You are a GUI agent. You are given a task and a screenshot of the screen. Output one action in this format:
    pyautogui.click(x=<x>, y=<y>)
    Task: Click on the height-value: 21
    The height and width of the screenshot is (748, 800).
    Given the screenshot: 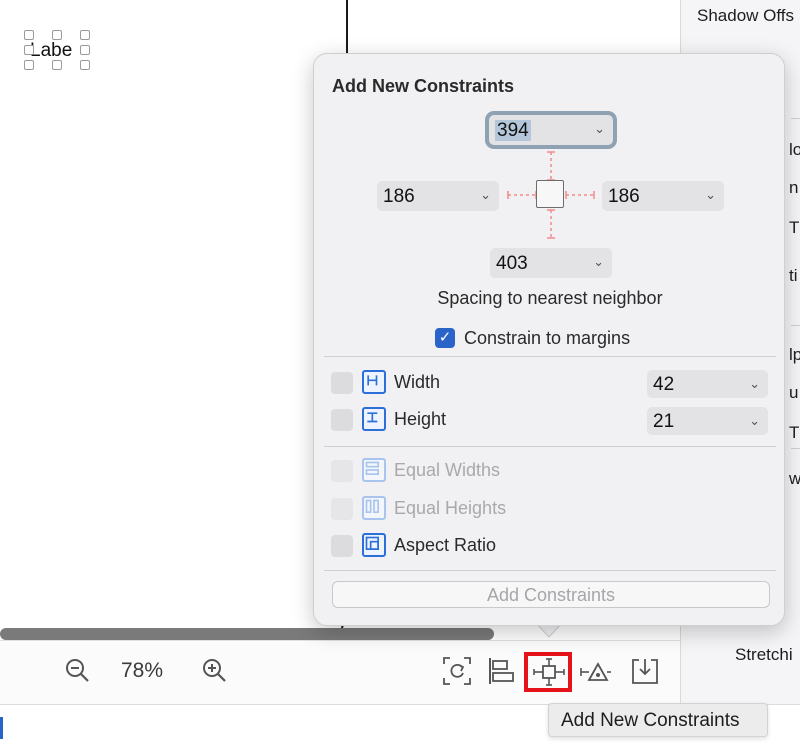 What is the action you would take?
    pyautogui.click(x=664, y=421)
    